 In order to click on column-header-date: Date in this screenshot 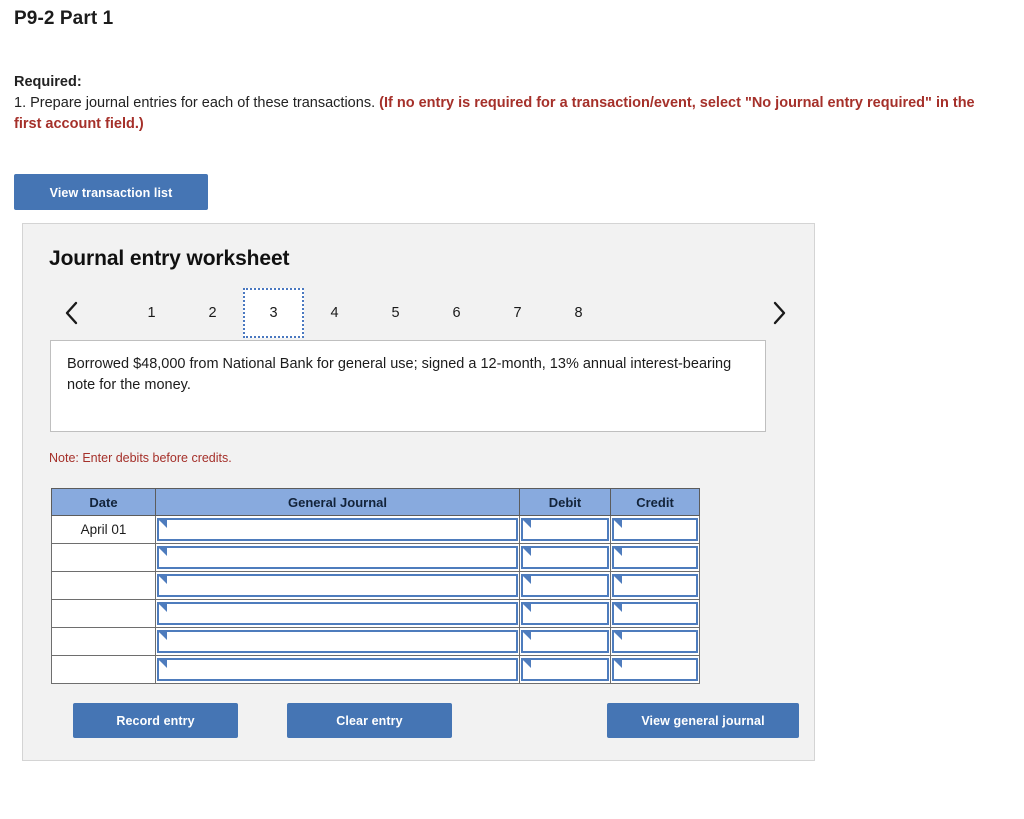, I will do `click(103, 502)`.